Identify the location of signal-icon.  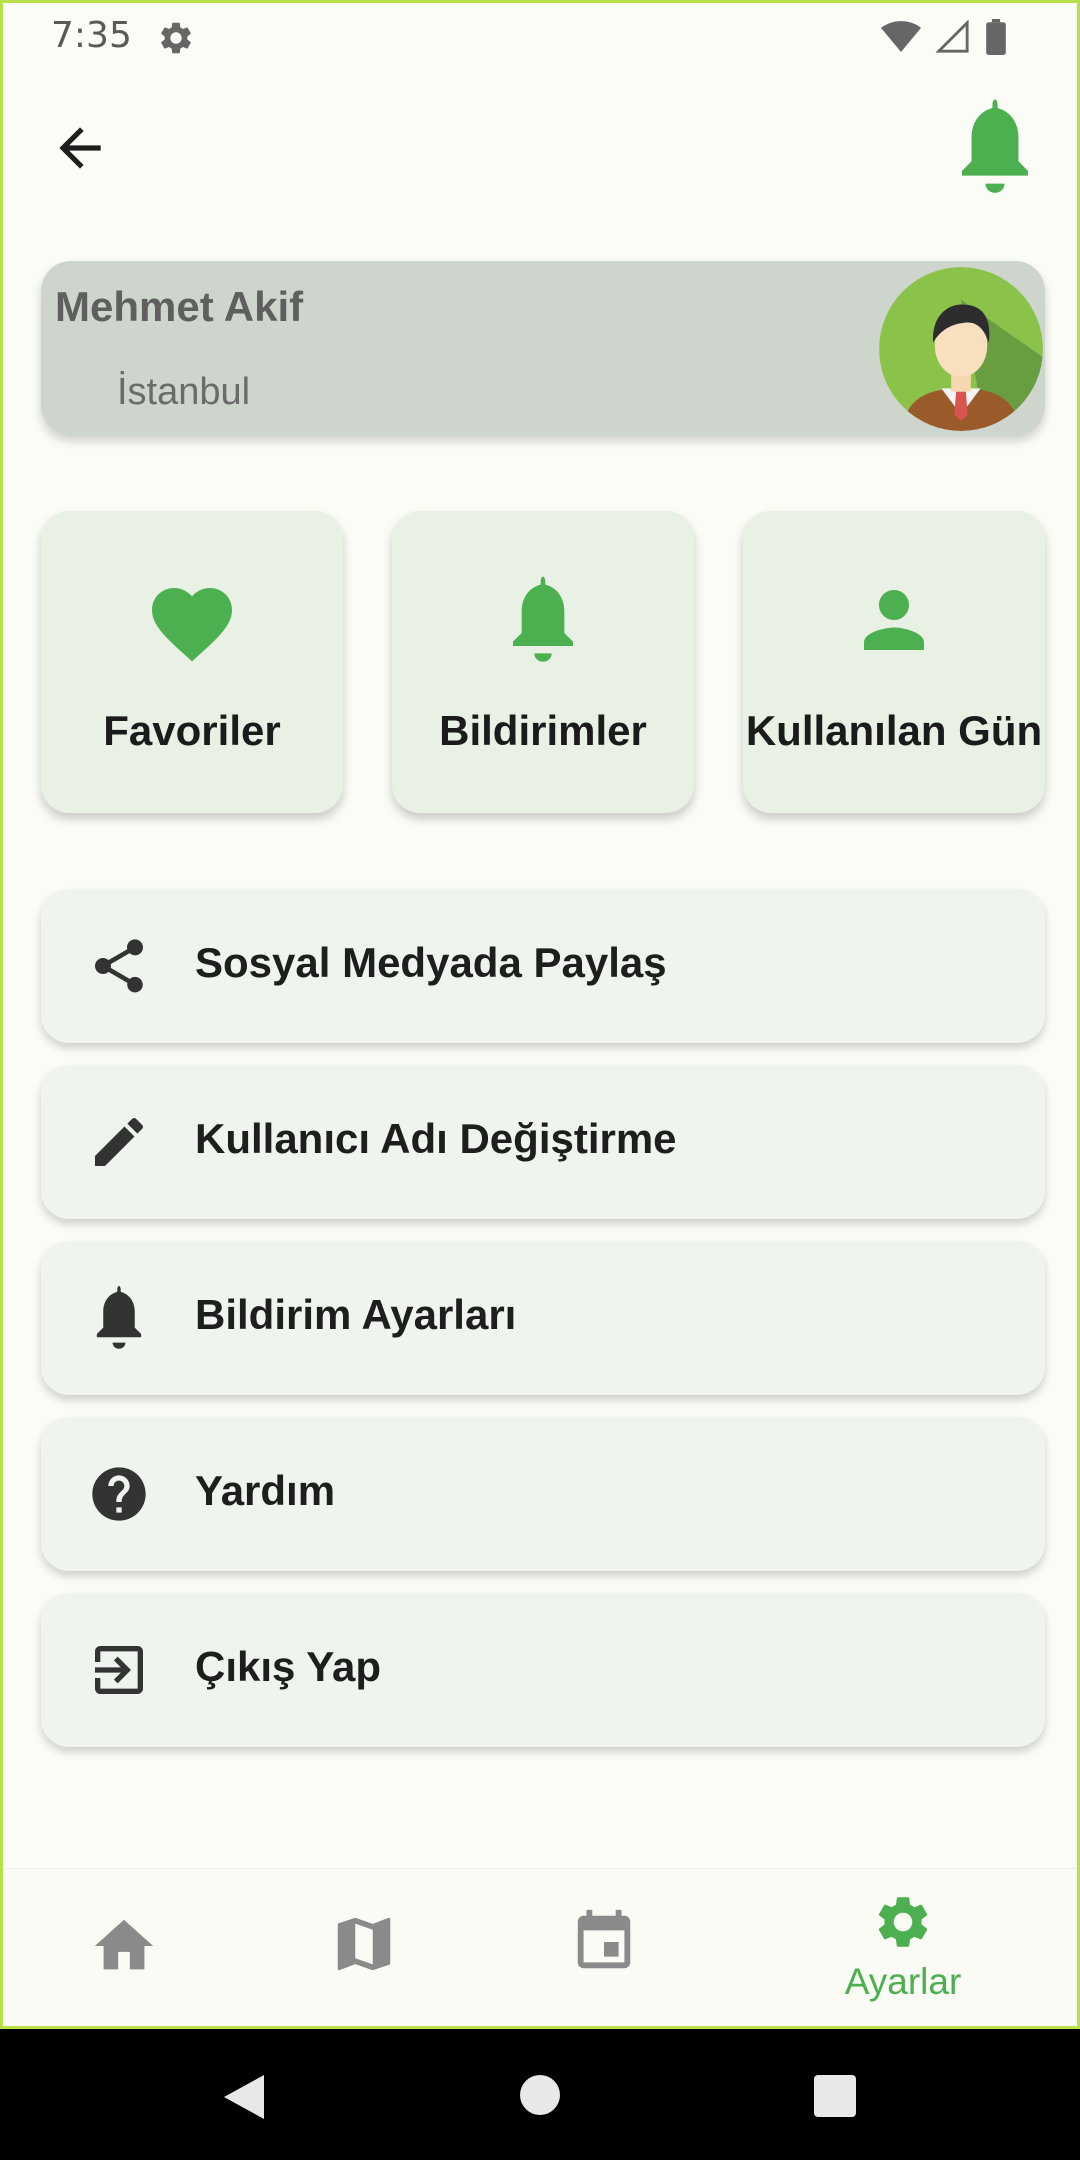
(952, 36).